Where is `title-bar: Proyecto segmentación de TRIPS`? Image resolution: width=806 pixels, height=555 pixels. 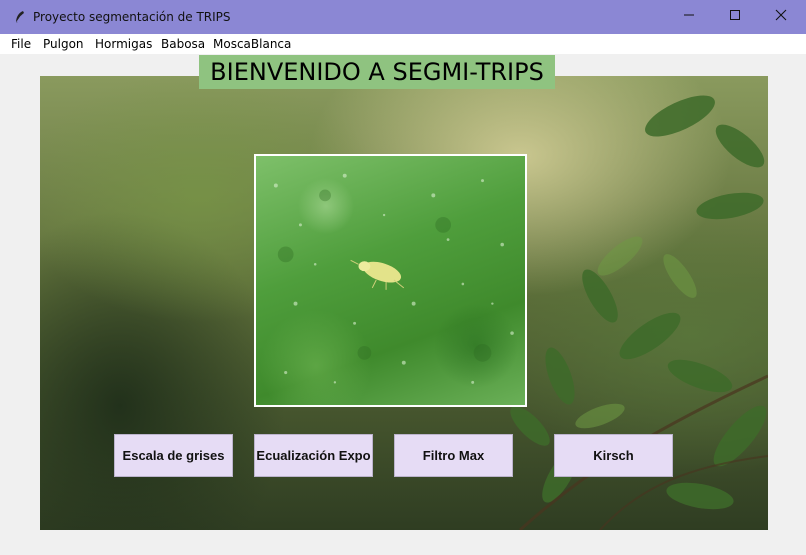
title-bar: Proyecto segmentación de TRIPS is located at coordinates (403, 17).